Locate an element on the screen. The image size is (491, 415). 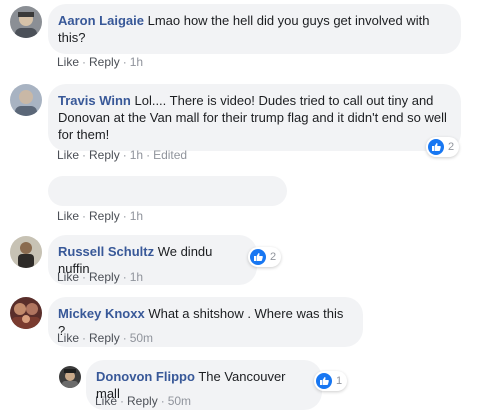
comment-author: Russell Schultz is located at coordinates (106, 251).